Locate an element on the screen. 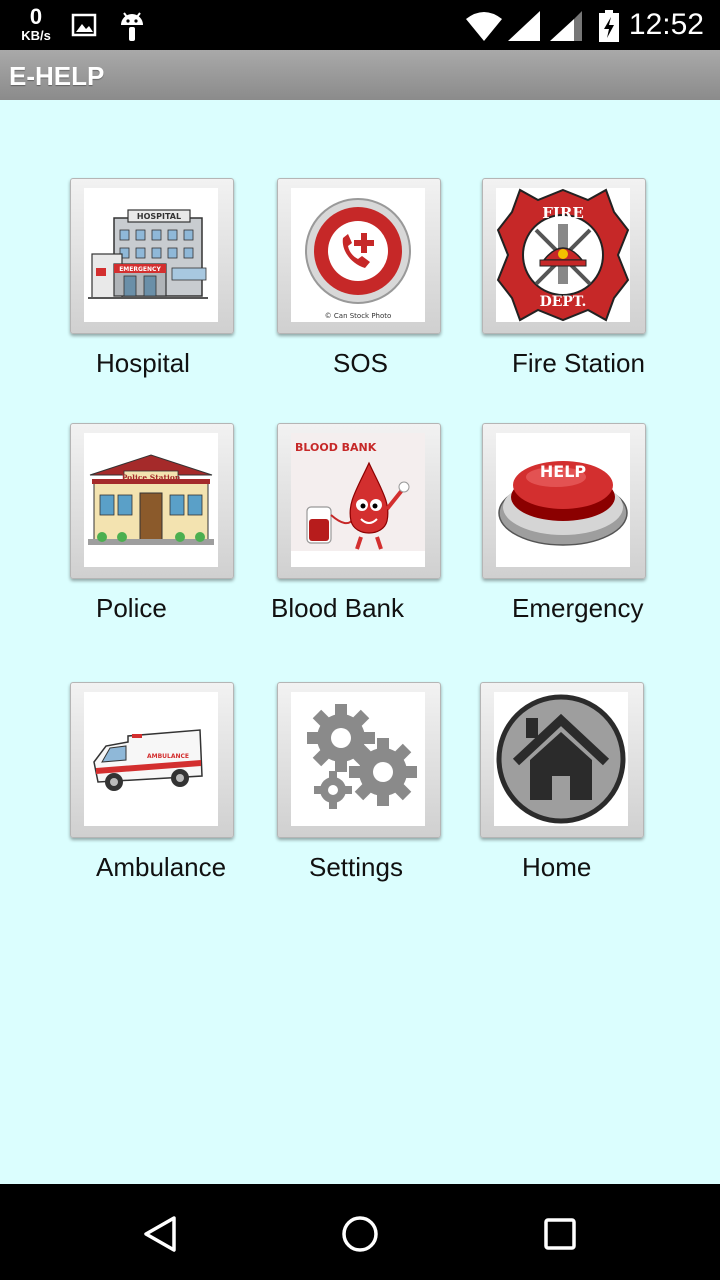  hospital-button: HOSPITAL EMERGENCY is located at coordinates (152, 256).